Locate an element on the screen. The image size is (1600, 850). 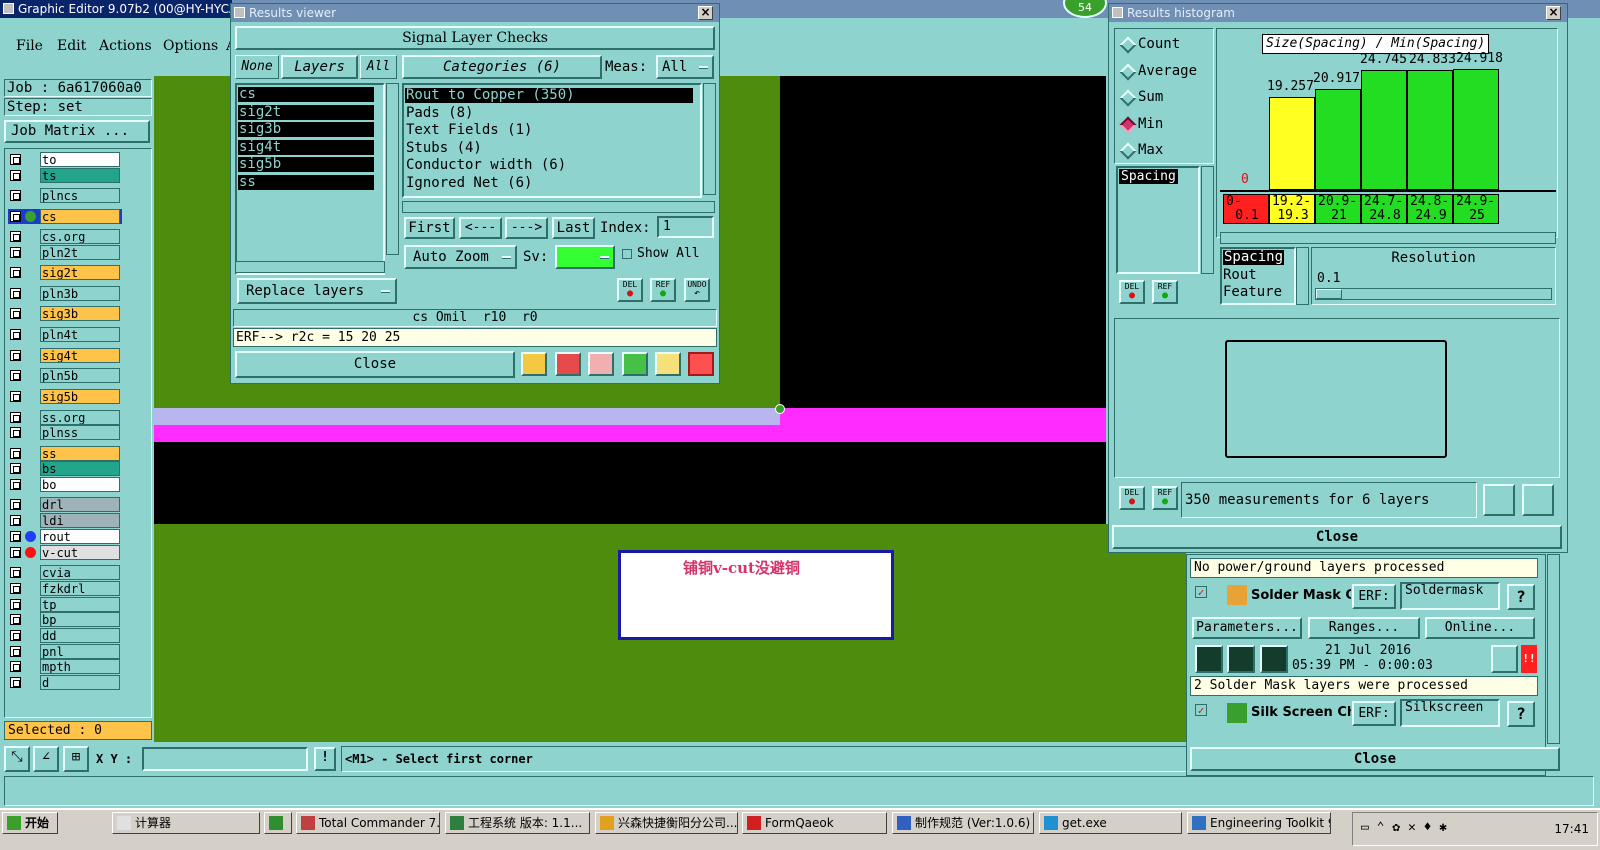
layer-name: ldi is located at coordinates (80, 520).